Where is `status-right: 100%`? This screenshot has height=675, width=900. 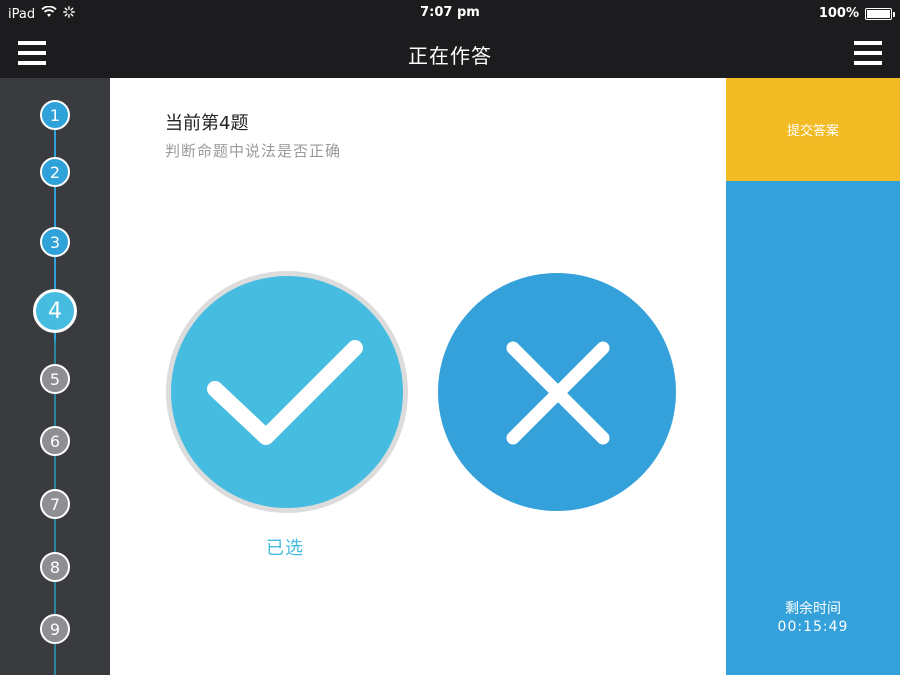
status-right: 100% is located at coordinates (856, 13).